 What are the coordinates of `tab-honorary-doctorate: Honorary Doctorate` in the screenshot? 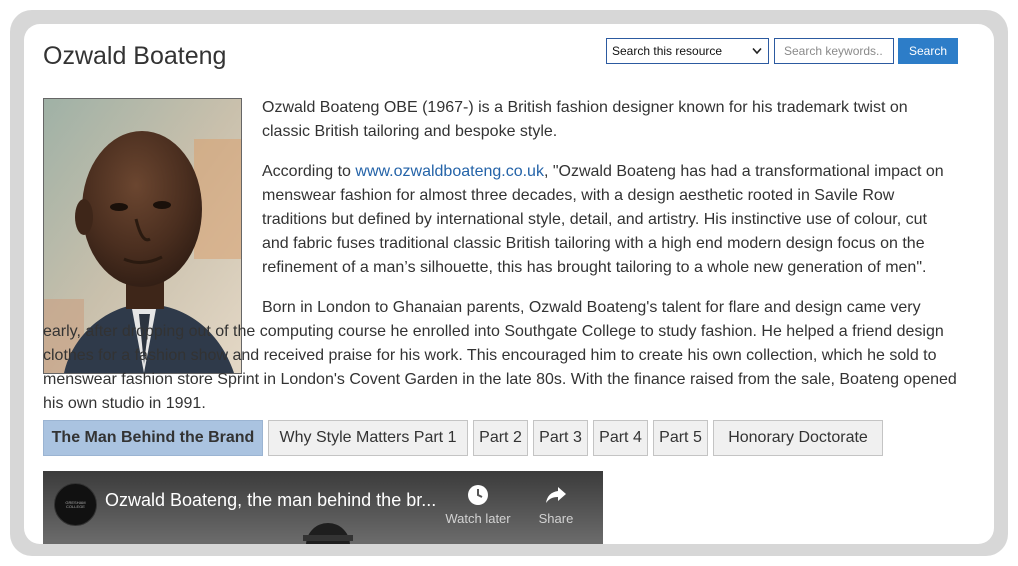 It's located at (798, 438).